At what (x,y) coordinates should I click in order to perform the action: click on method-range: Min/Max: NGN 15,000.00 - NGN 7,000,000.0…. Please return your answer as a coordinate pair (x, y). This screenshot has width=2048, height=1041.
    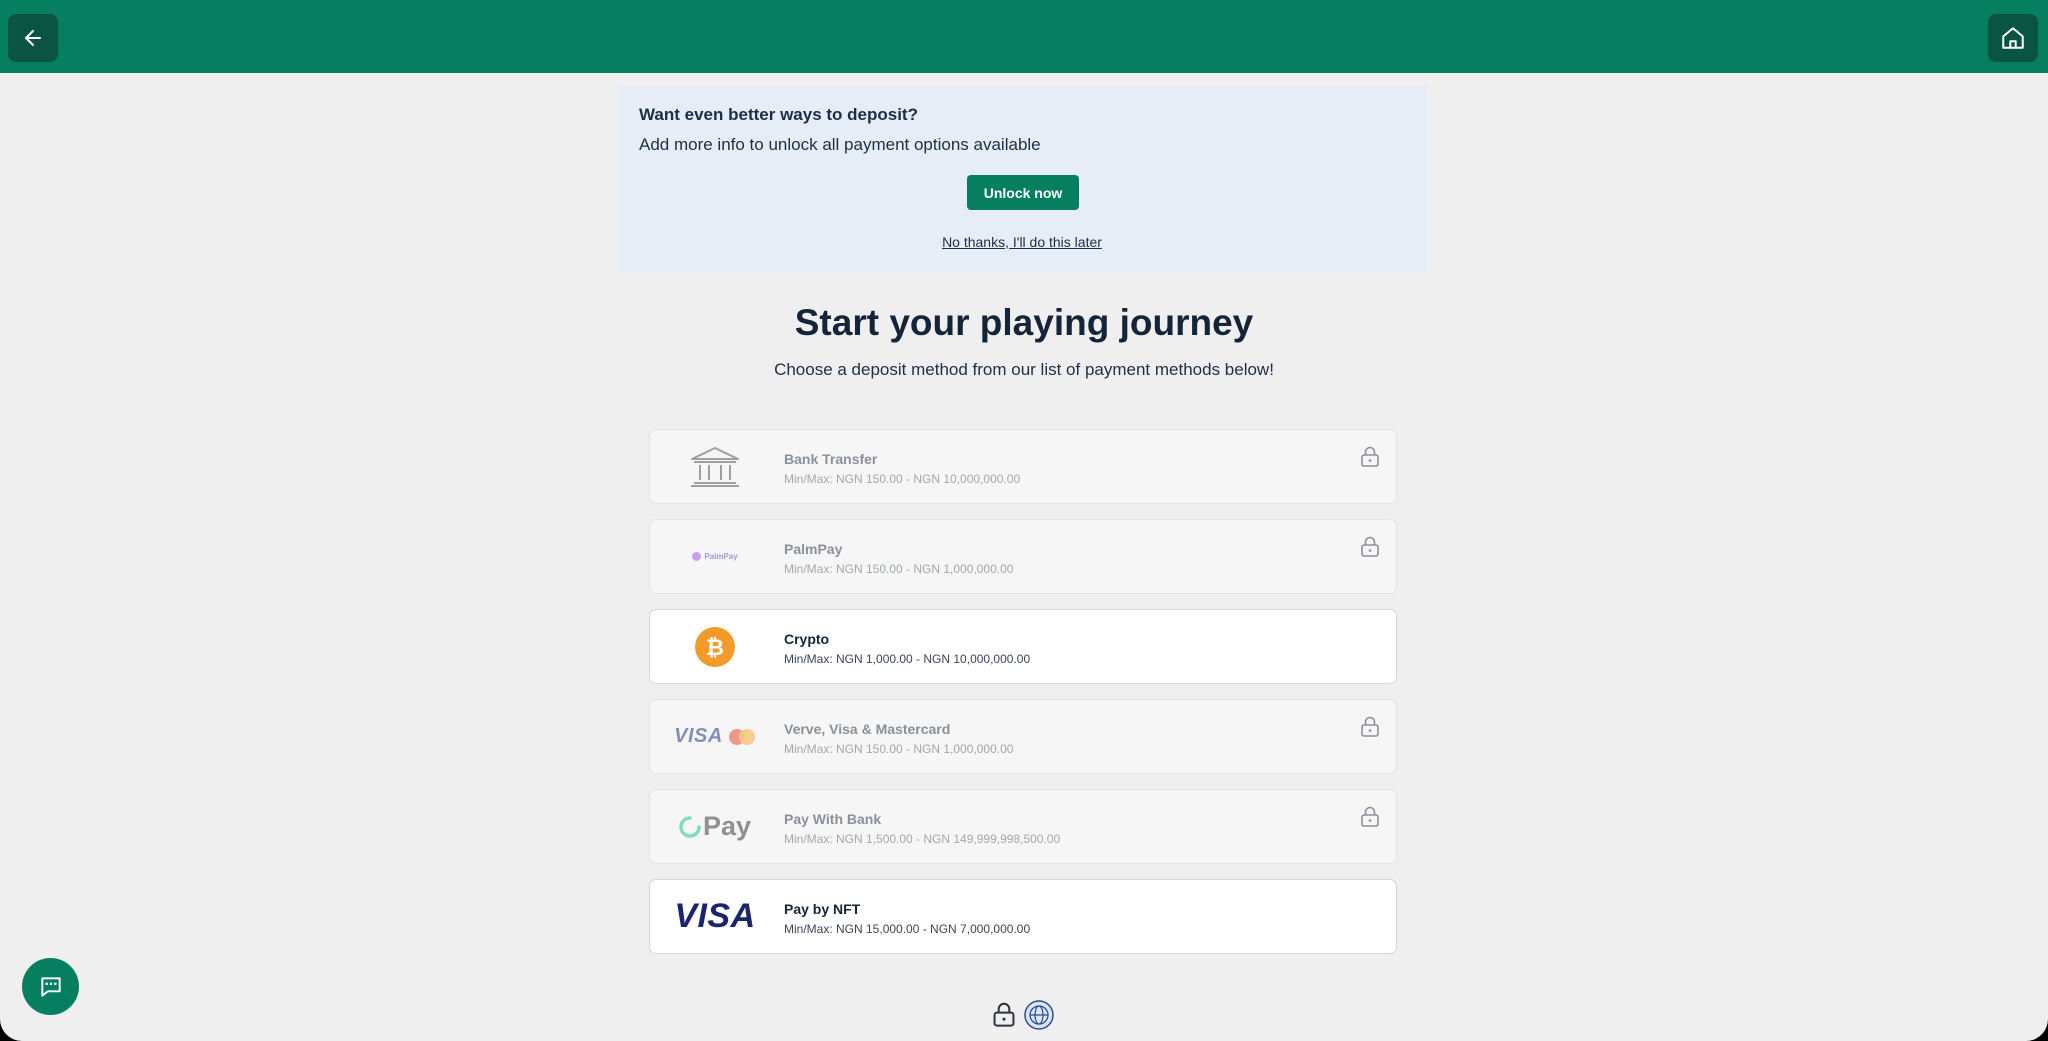
    Looking at the image, I should click on (907, 929).